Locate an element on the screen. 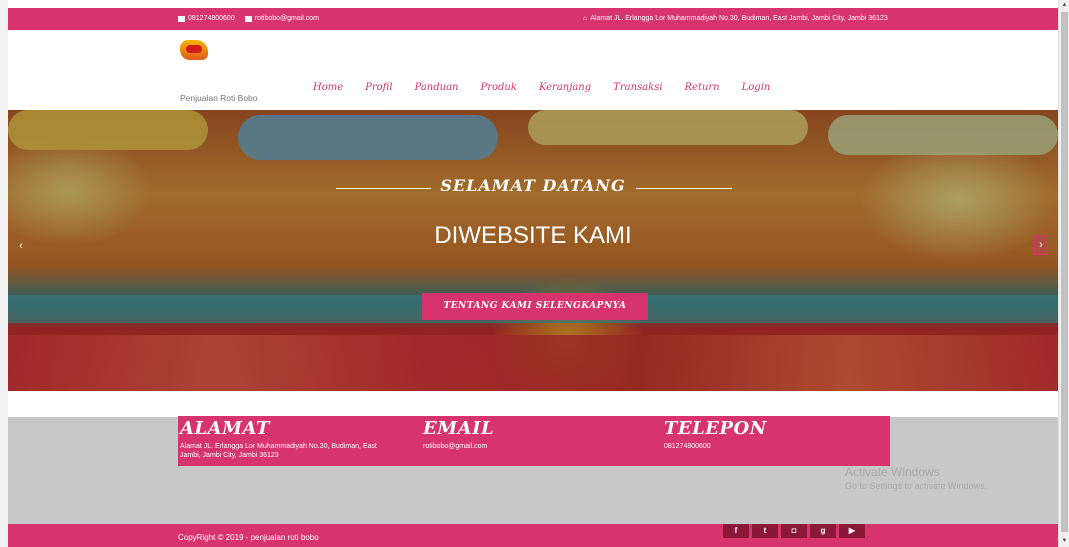  nav-panduan: Panduan is located at coordinates (437, 87).